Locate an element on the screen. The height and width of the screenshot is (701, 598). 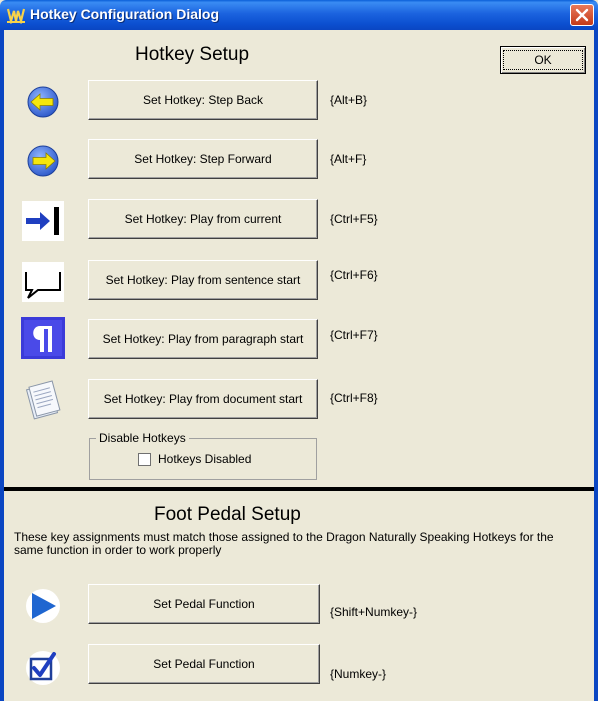
set-hotkey-step-back-button: Set Hotkey: Step Back is located at coordinates (203, 100).